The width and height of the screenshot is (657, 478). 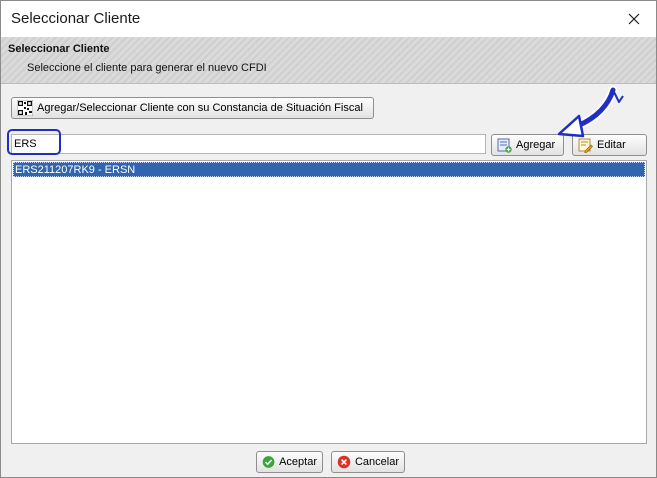 What do you see at coordinates (25, 108) in the screenshot?
I see `qr-code-icon` at bounding box center [25, 108].